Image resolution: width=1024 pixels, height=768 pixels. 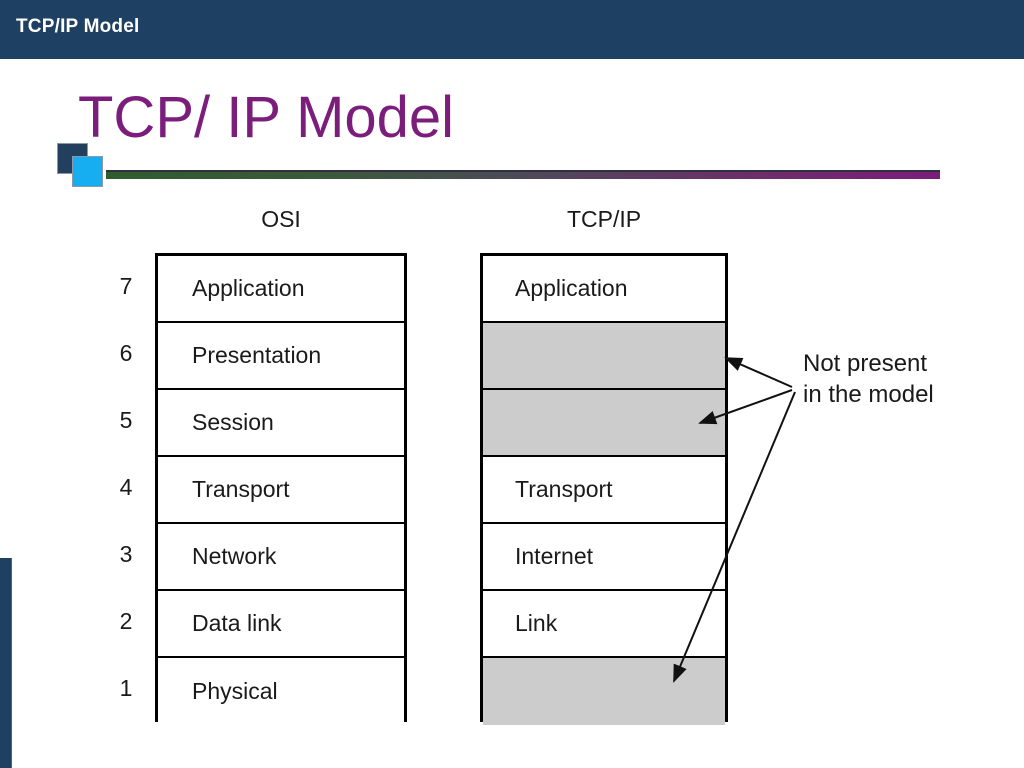 What do you see at coordinates (865, 363) in the screenshot?
I see `annotation-label-line1: Not present` at bounding box center [865, 363].